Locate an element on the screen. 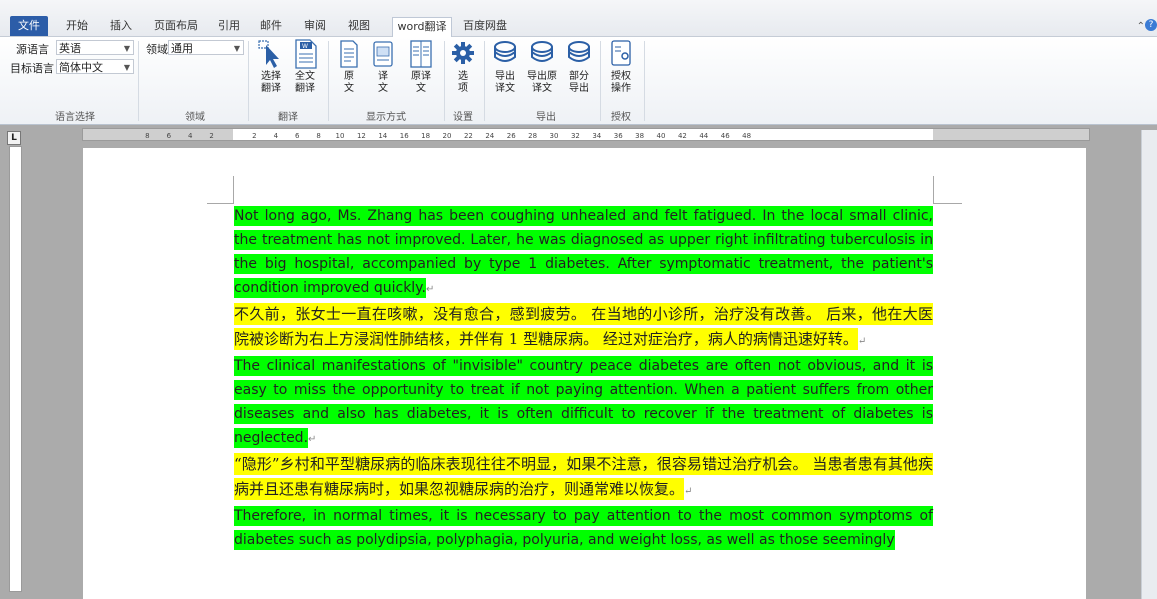 This screenshot has height=599, width=1157. ruler-tick-label: 34 is located at coordinates (596, 136).